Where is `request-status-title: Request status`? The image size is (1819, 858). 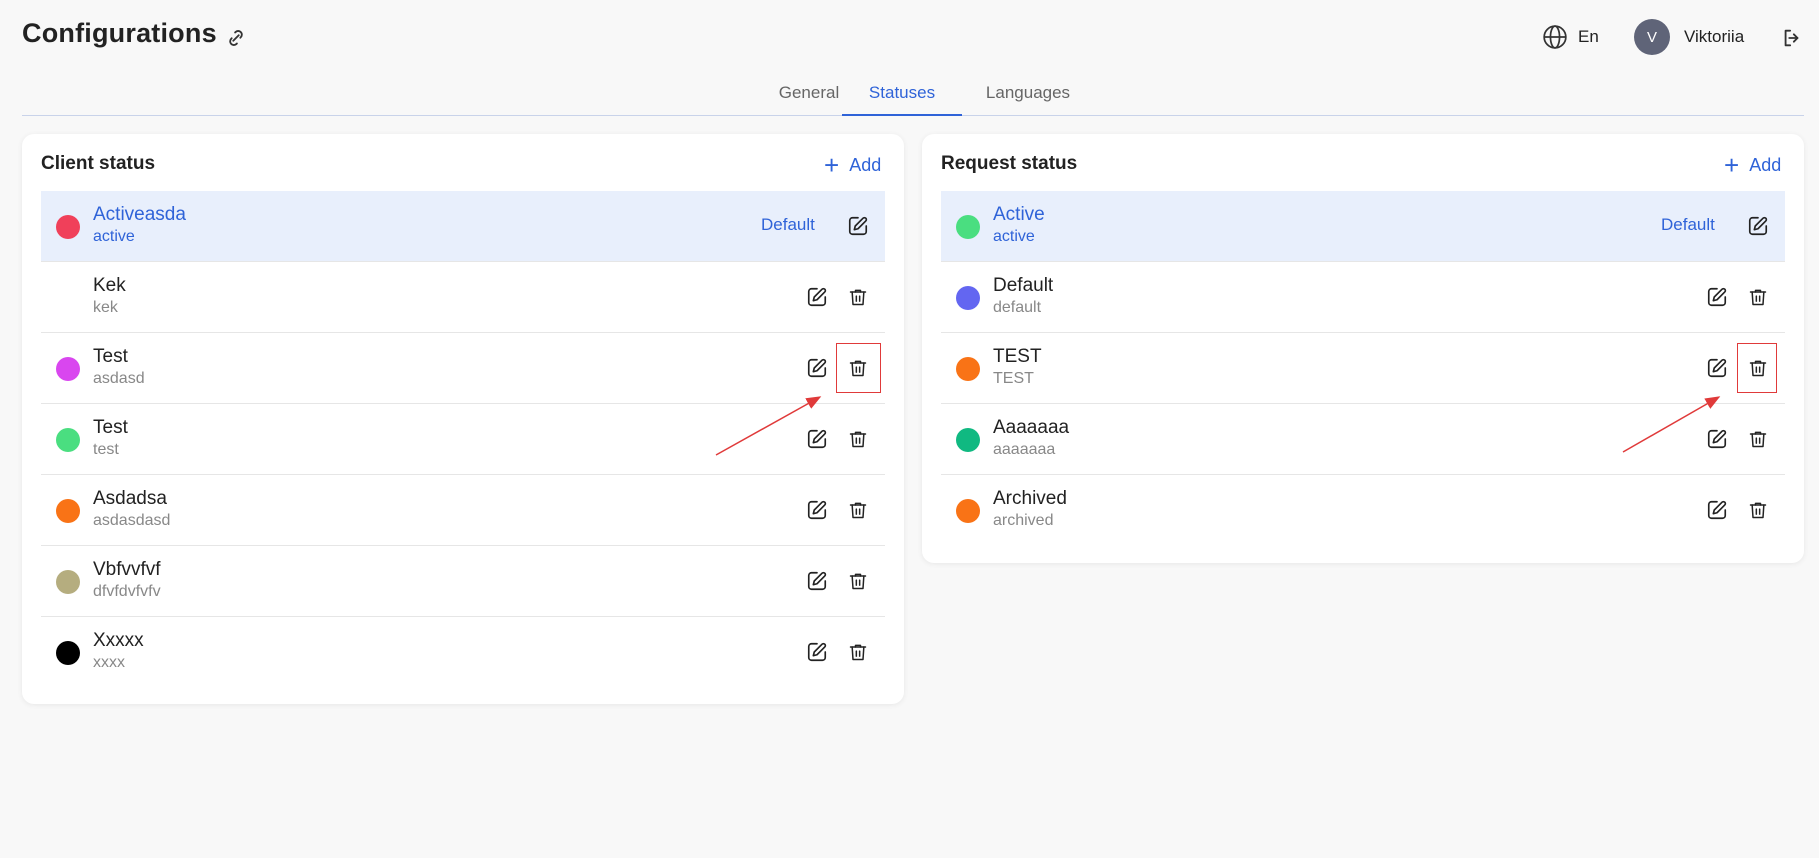
request-status-title: Request status is located at coordinates (1009, 163).